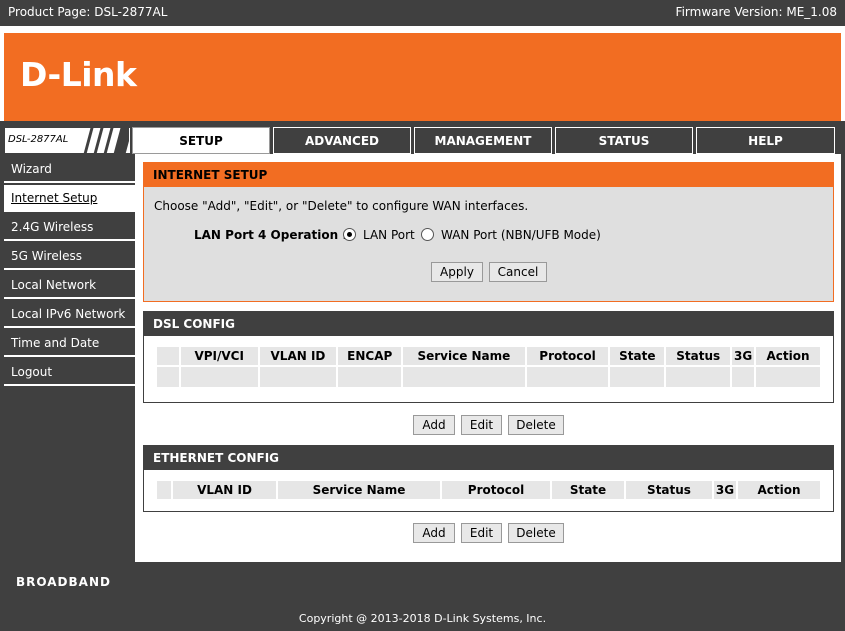 The image size is (845, 631). Describe the element at coordinates (756, 12) in the screenshot. I see `firmware-version-label: Firmware Version: ME_1.08` at that location.